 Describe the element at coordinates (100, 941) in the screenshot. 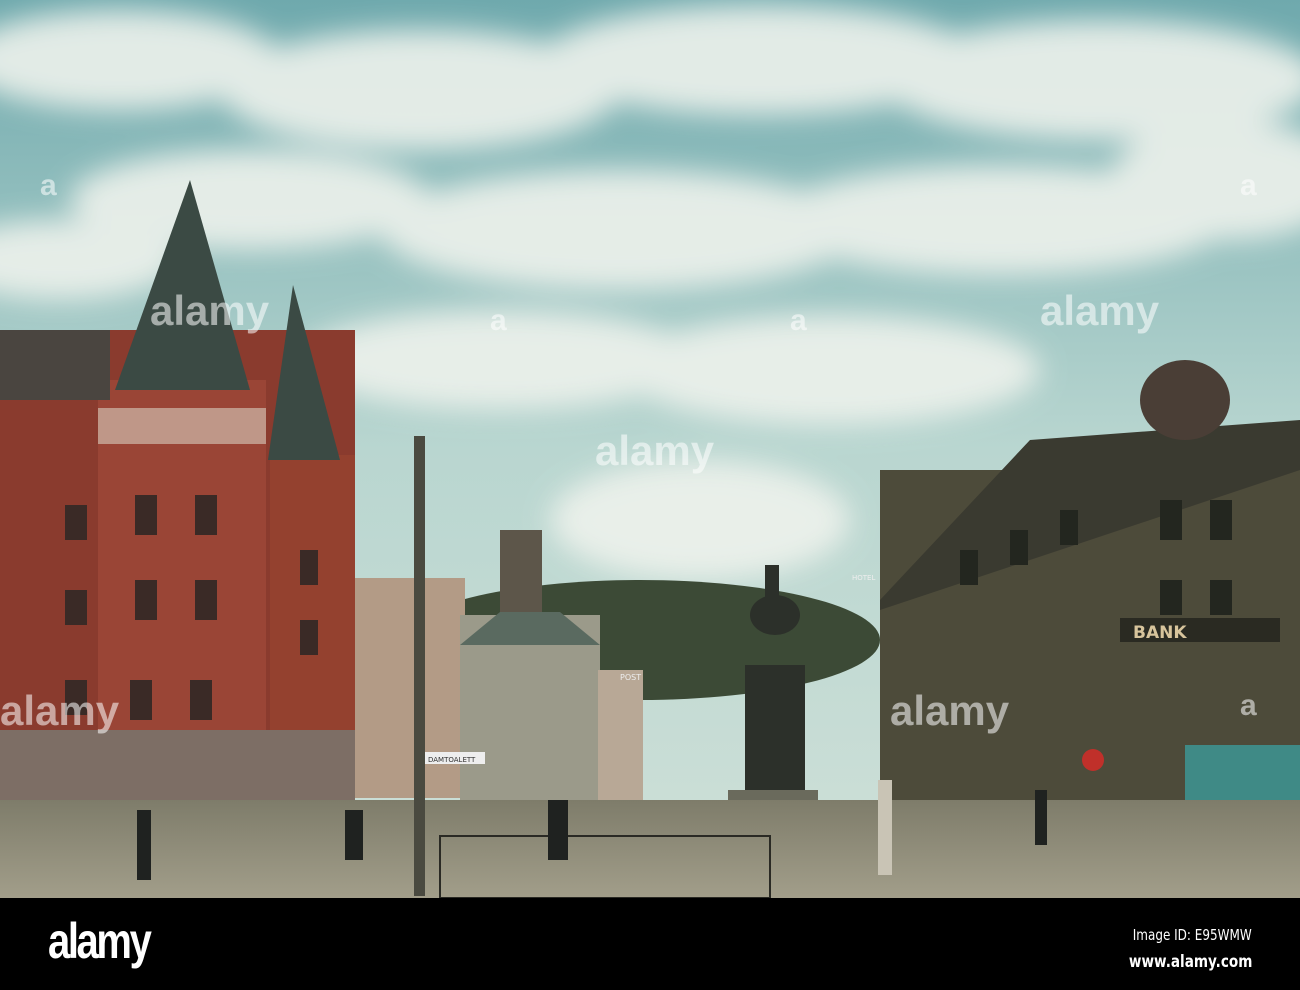

I see `alamy-logo: alamy` at that location.